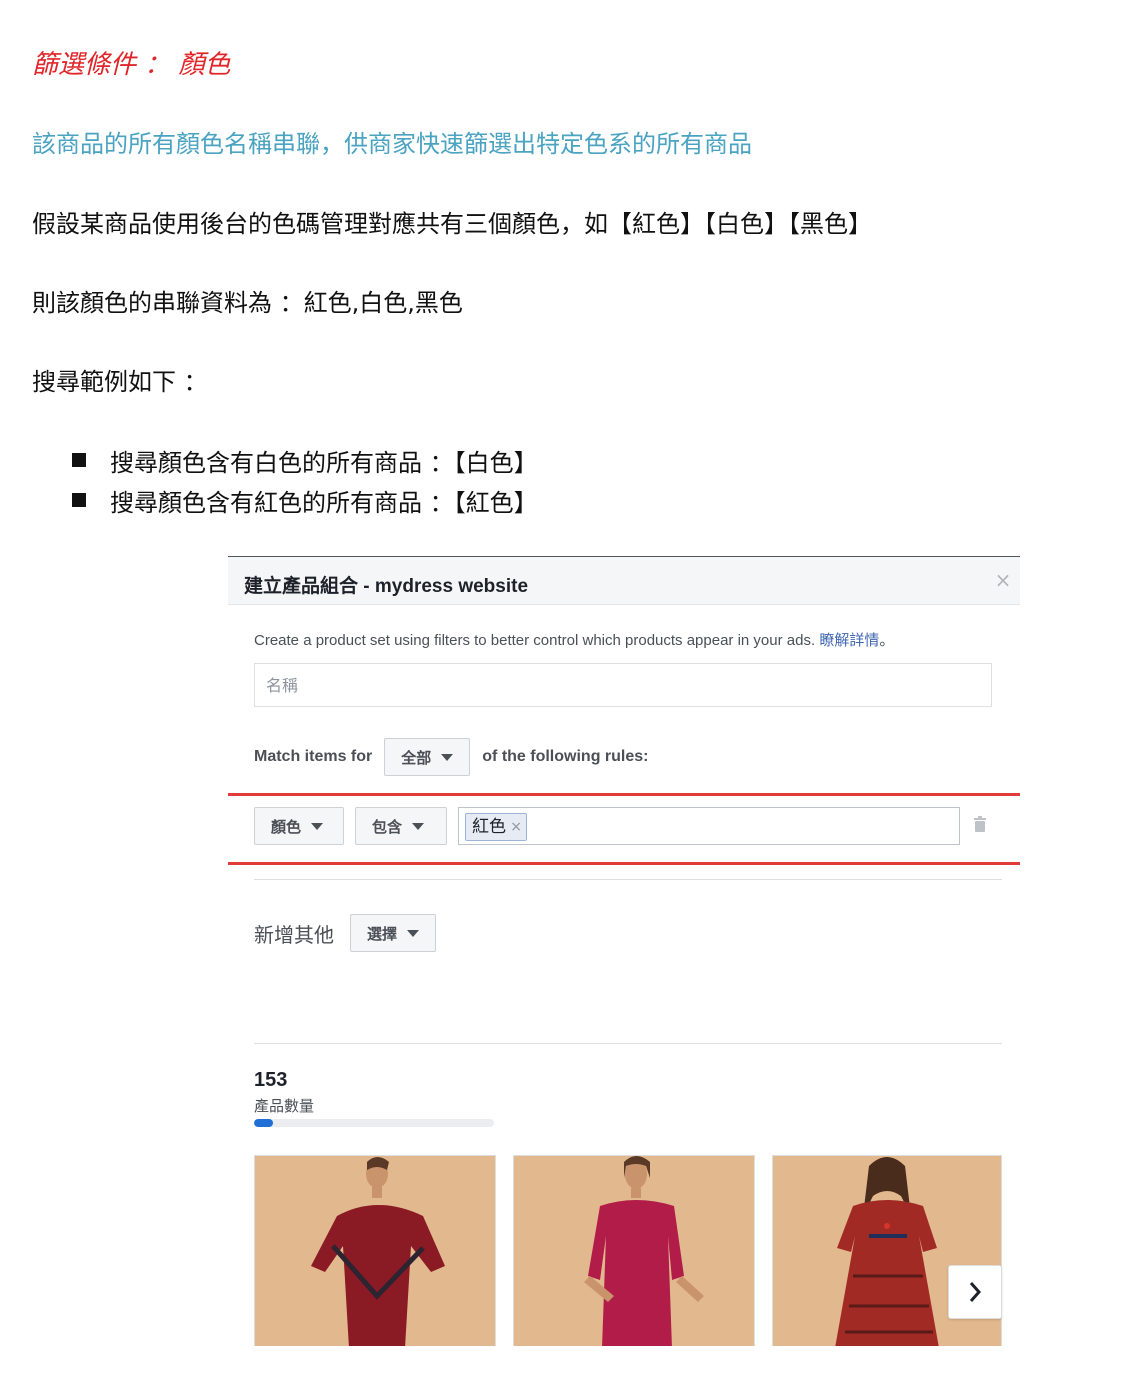  What do you see at coordinates (345, 933) in the screenshot?
I see `add-rule-row: 新增其他 選擇` at bounding box center [345, 933].